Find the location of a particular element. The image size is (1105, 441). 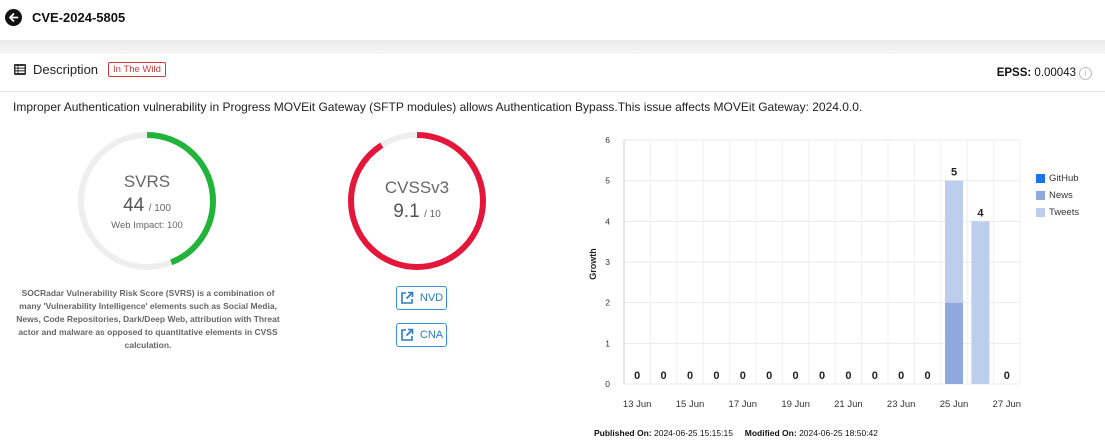

modified-label: Modified On: is located at coordinates (770, 433).